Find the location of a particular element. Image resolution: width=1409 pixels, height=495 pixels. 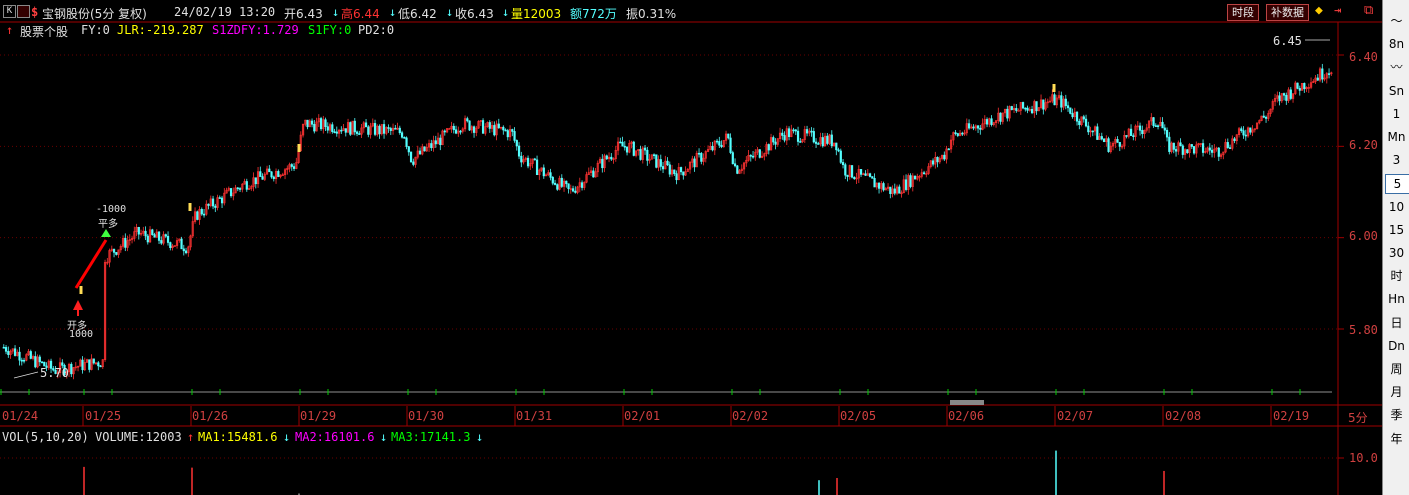

ma2-arrow-icon: ↓ is located at coordinates (384, 437).